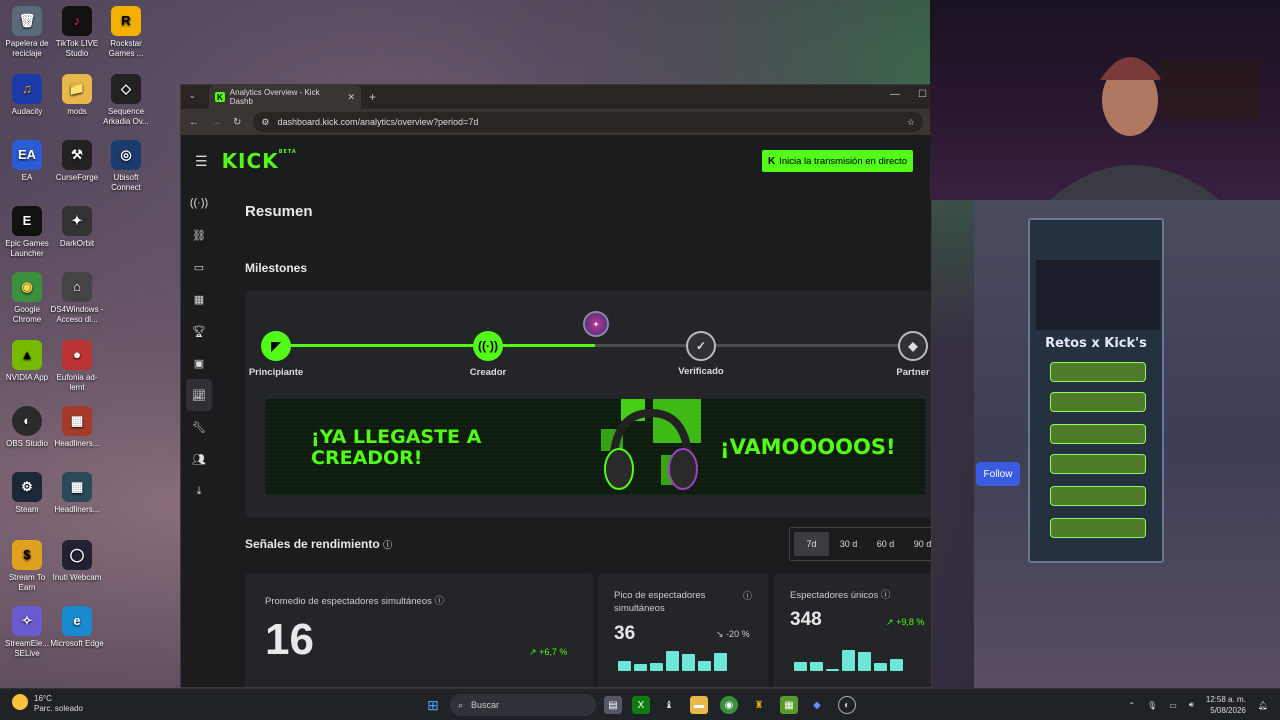  I want to click on period-60d-button: 60 d, so click(885, 544).